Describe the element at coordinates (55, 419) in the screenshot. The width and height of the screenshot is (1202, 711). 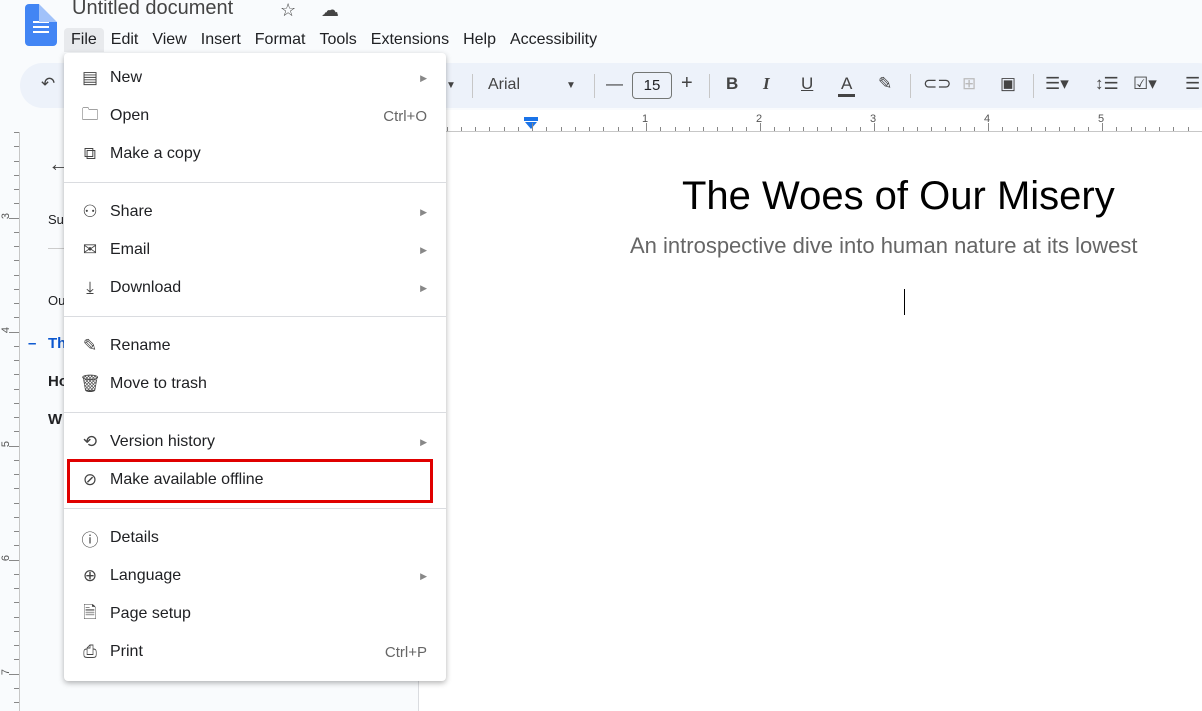
I see `outline-item: W` at that location.